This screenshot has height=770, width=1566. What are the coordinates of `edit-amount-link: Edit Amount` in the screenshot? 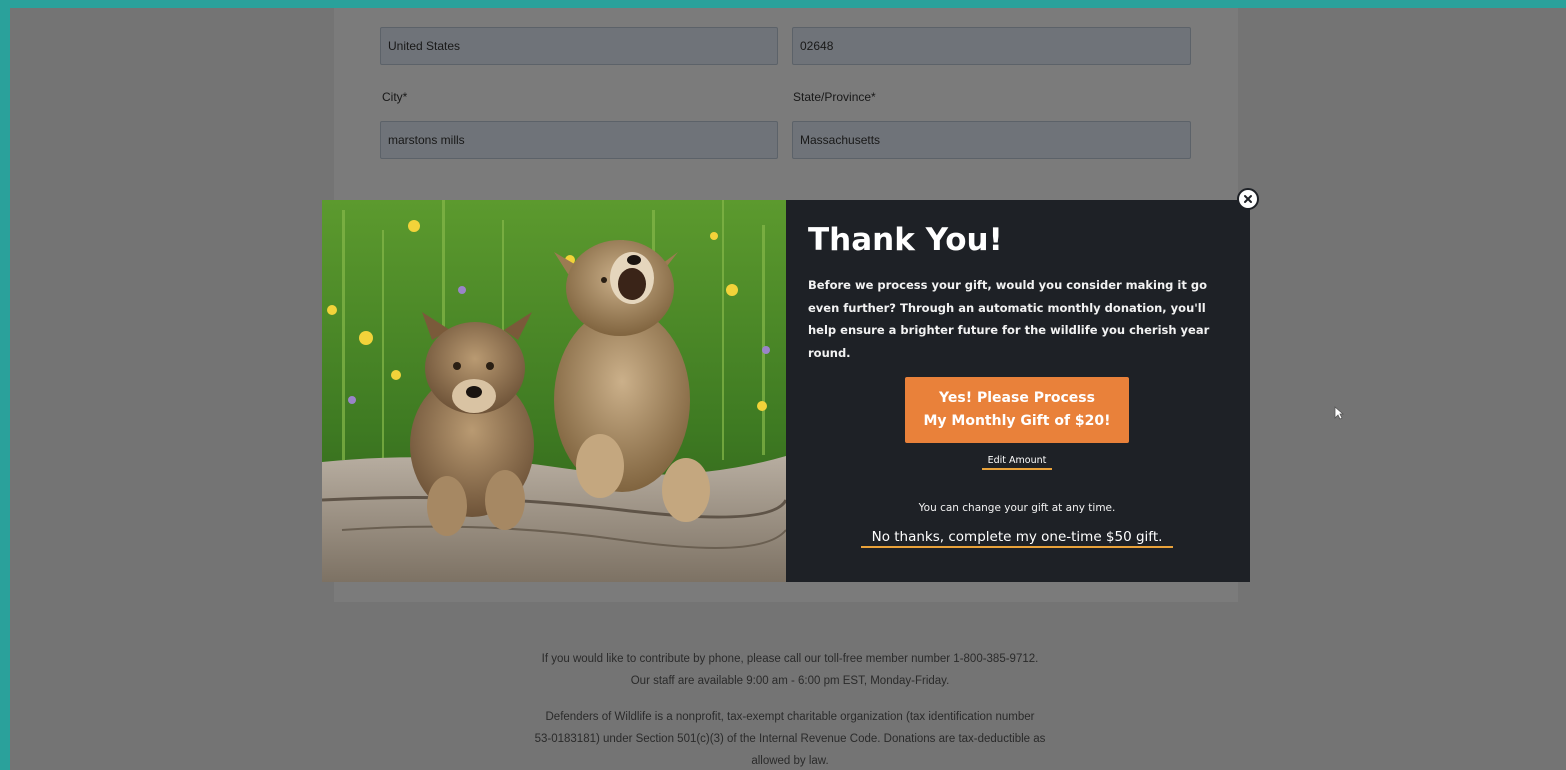 It's located at (1017, 462).